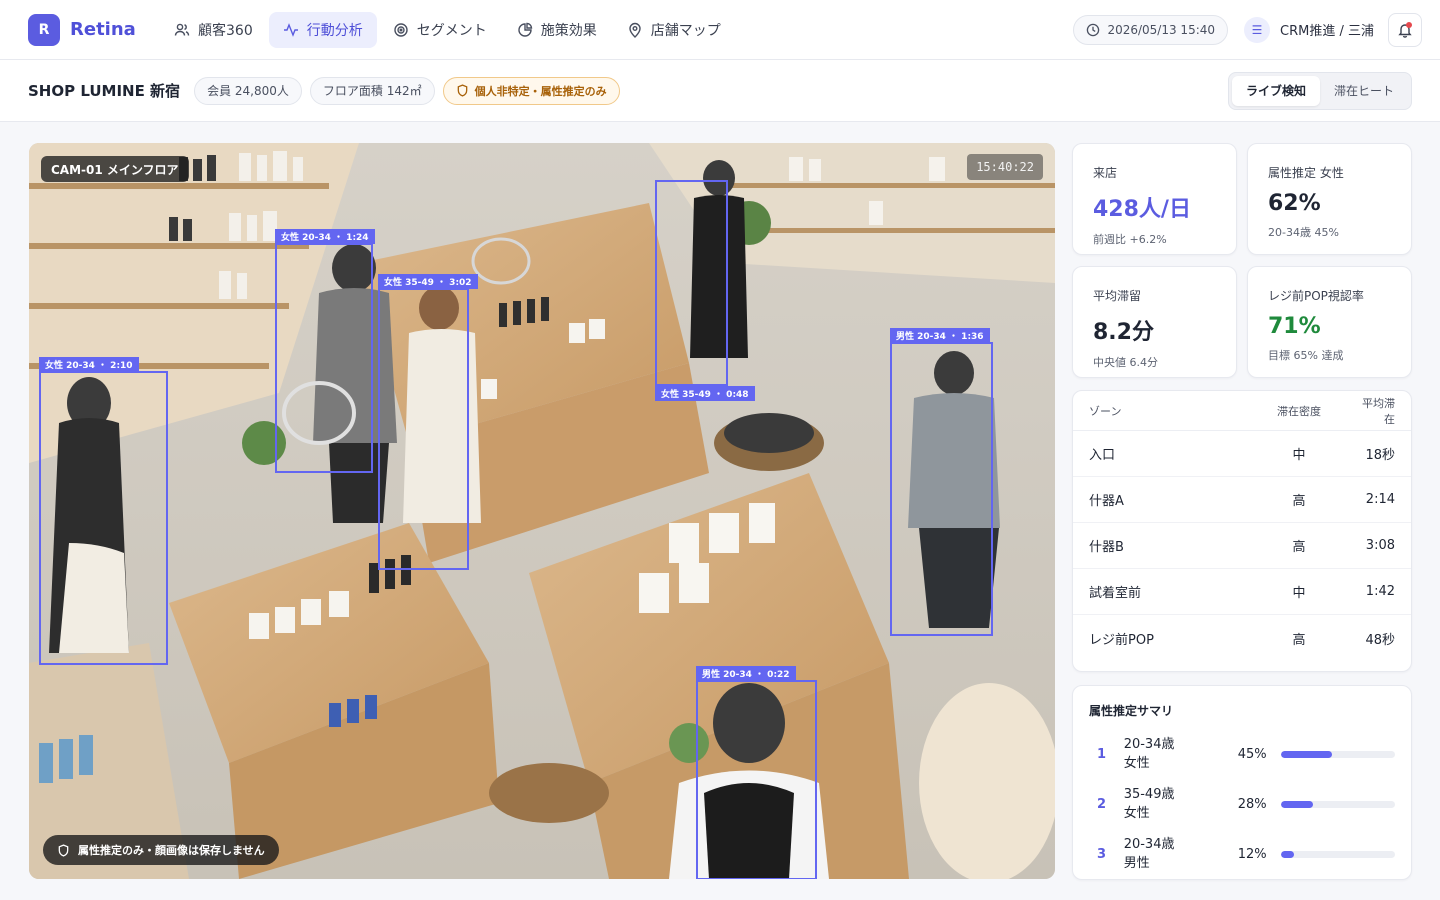 Image resolution: width=1440 pixels, height=900 pixels. Describe the element at coordinates (182, 29) in the screenshot. I see `users-icon` at that location.